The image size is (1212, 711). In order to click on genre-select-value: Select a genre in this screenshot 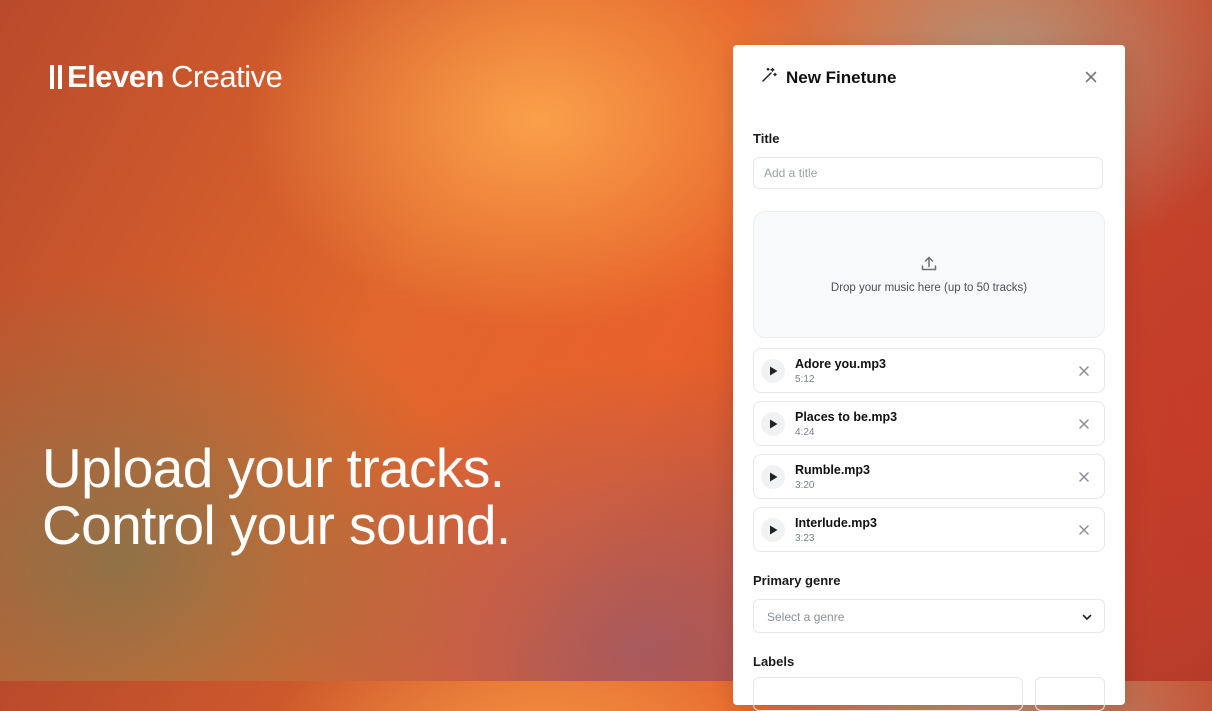, I will do `click(806, 617)`.